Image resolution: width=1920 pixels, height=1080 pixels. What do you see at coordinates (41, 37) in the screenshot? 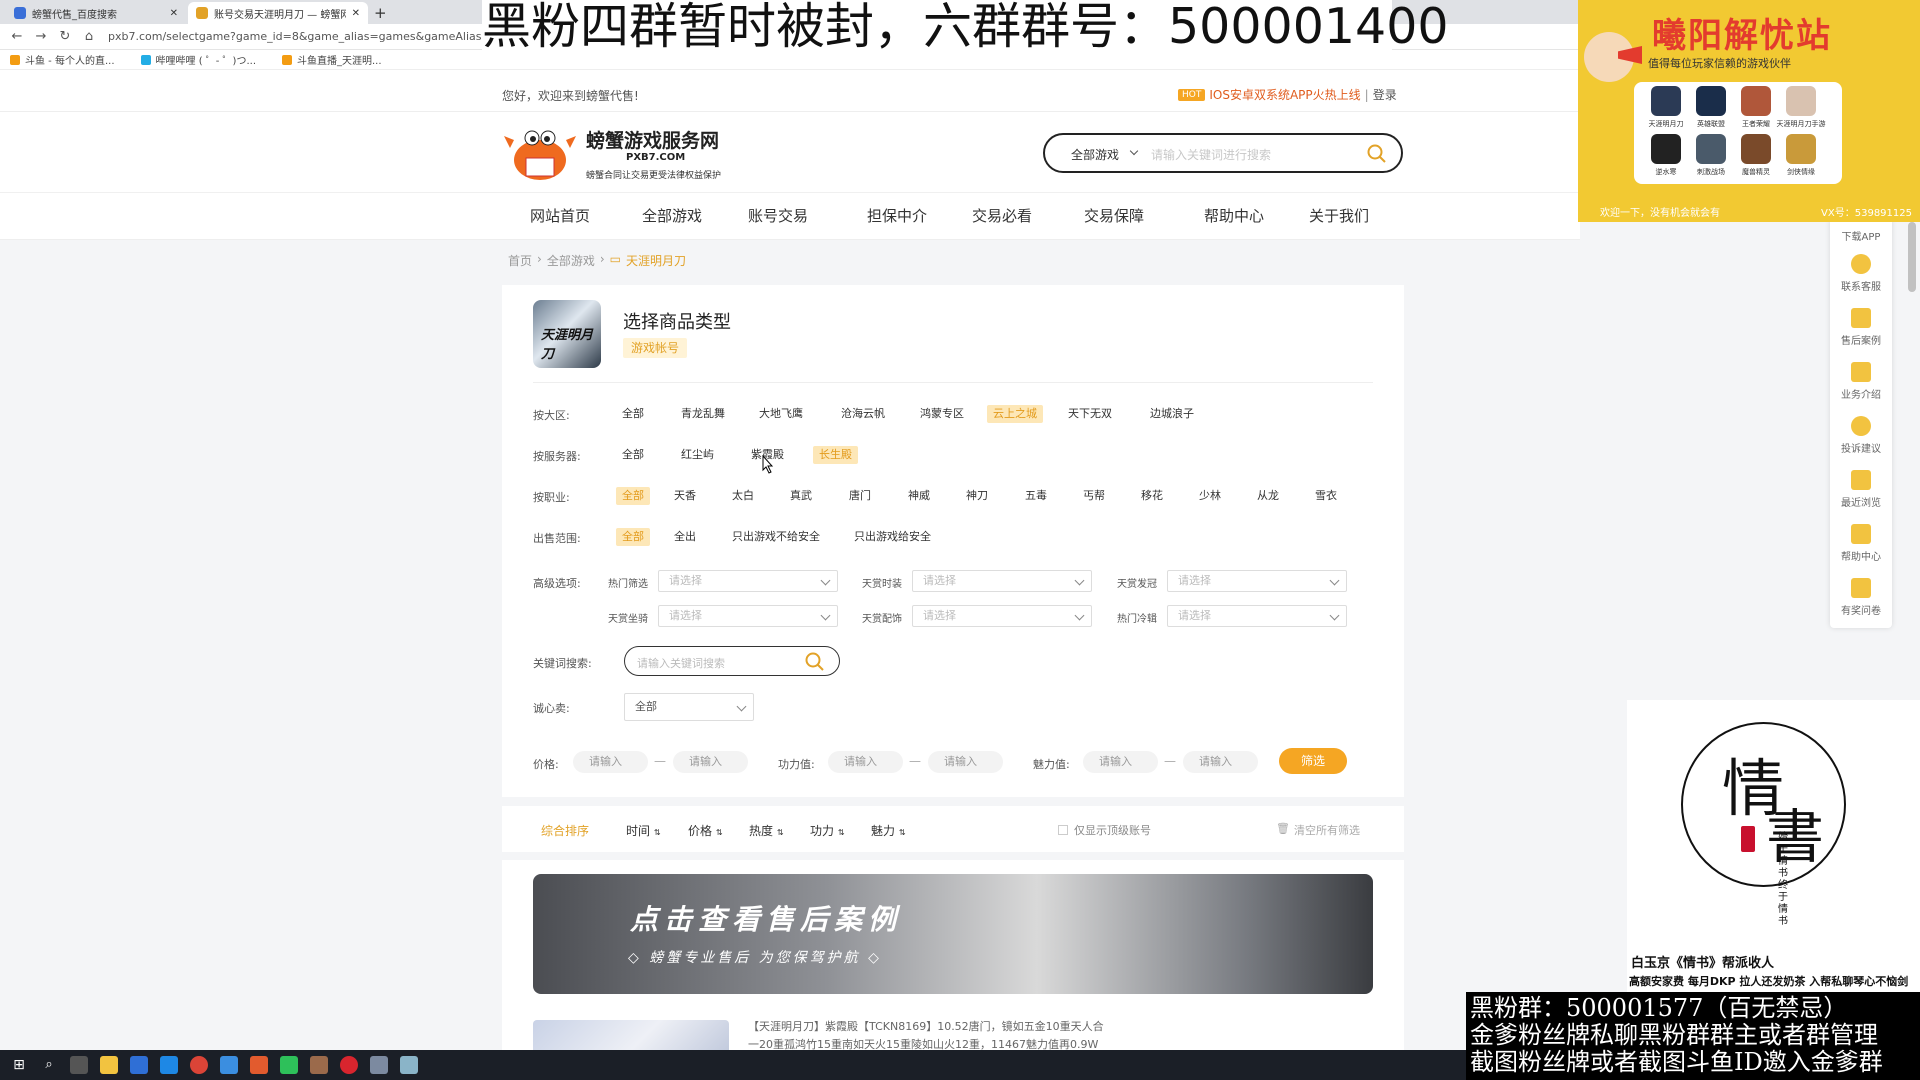
I see `forward-icon: →` at bounding box center [41, 37].